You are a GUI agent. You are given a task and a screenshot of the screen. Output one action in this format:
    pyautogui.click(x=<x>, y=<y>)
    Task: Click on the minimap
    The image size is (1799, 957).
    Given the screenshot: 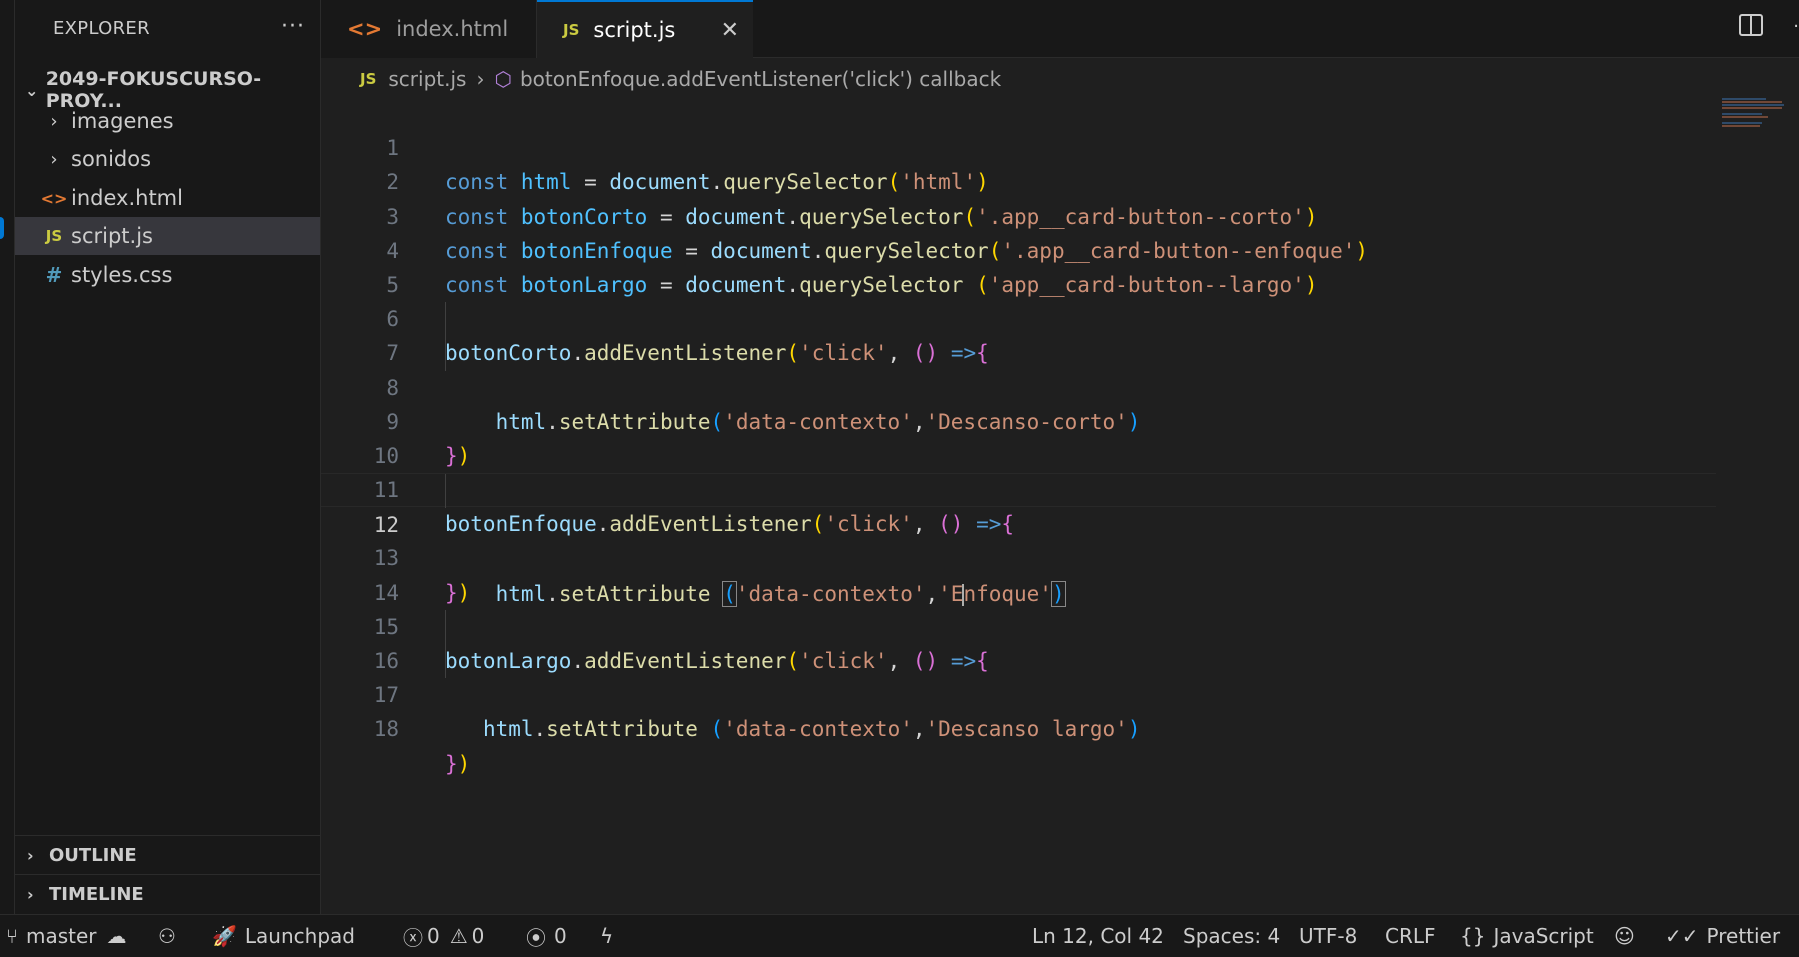 What is the action you would take?
    pyautogui.click(x=1755, y=118)
    